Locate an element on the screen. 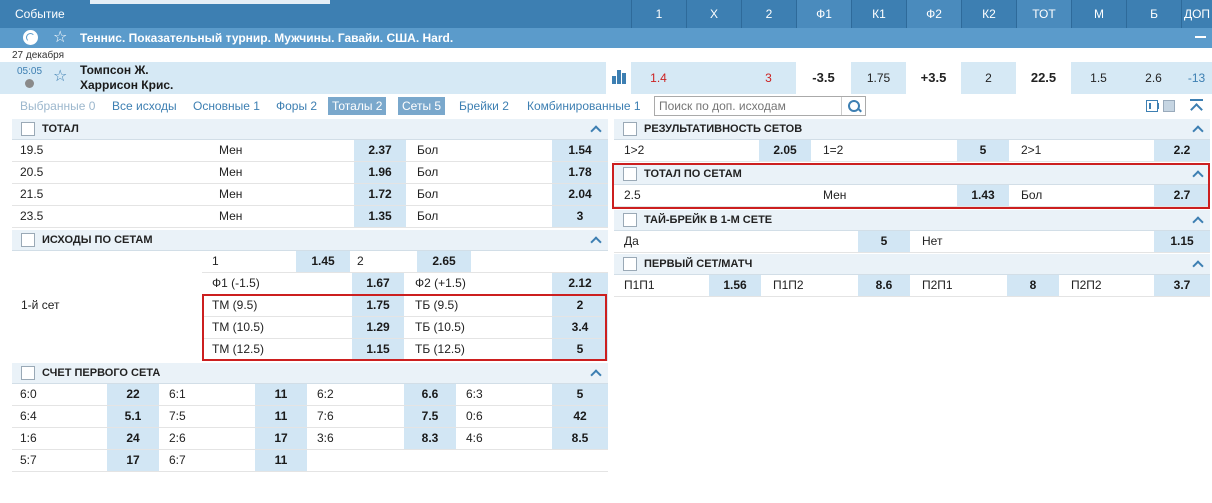 This screenshot has height=503, width=1212. total-market-checkbox is located at coordinates (28, 129).